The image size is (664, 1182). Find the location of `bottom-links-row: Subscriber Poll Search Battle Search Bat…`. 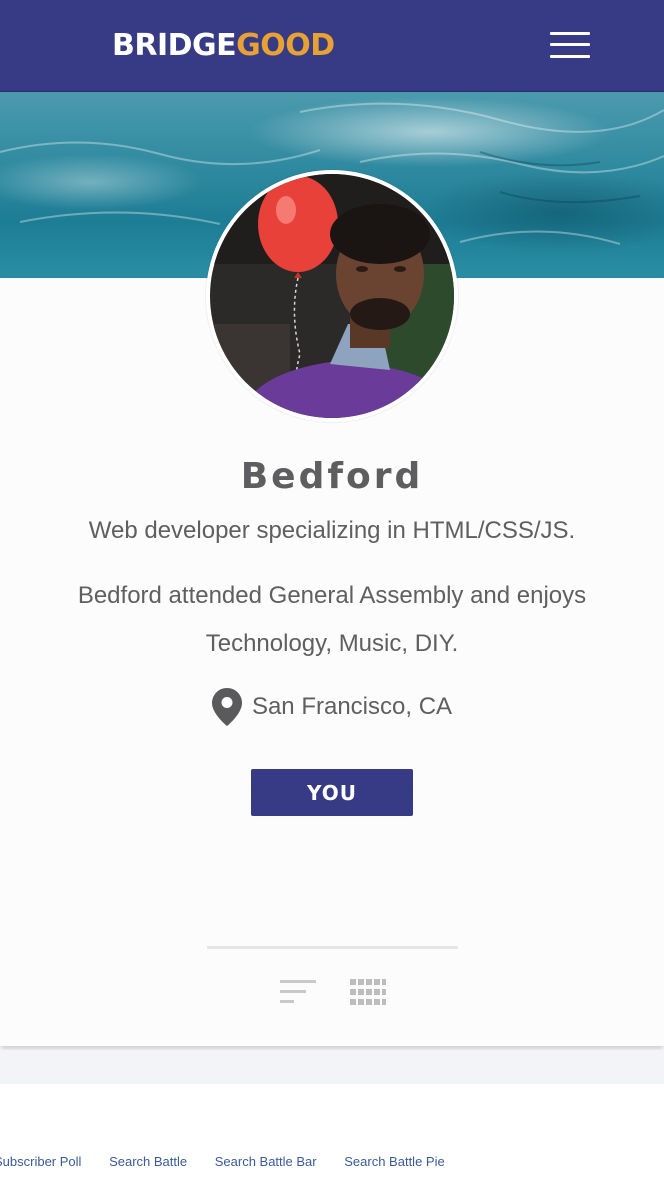

bottom-links-row: Subscriber Poll Search Battle Search Bat… is located at coordinates (234, 1164).